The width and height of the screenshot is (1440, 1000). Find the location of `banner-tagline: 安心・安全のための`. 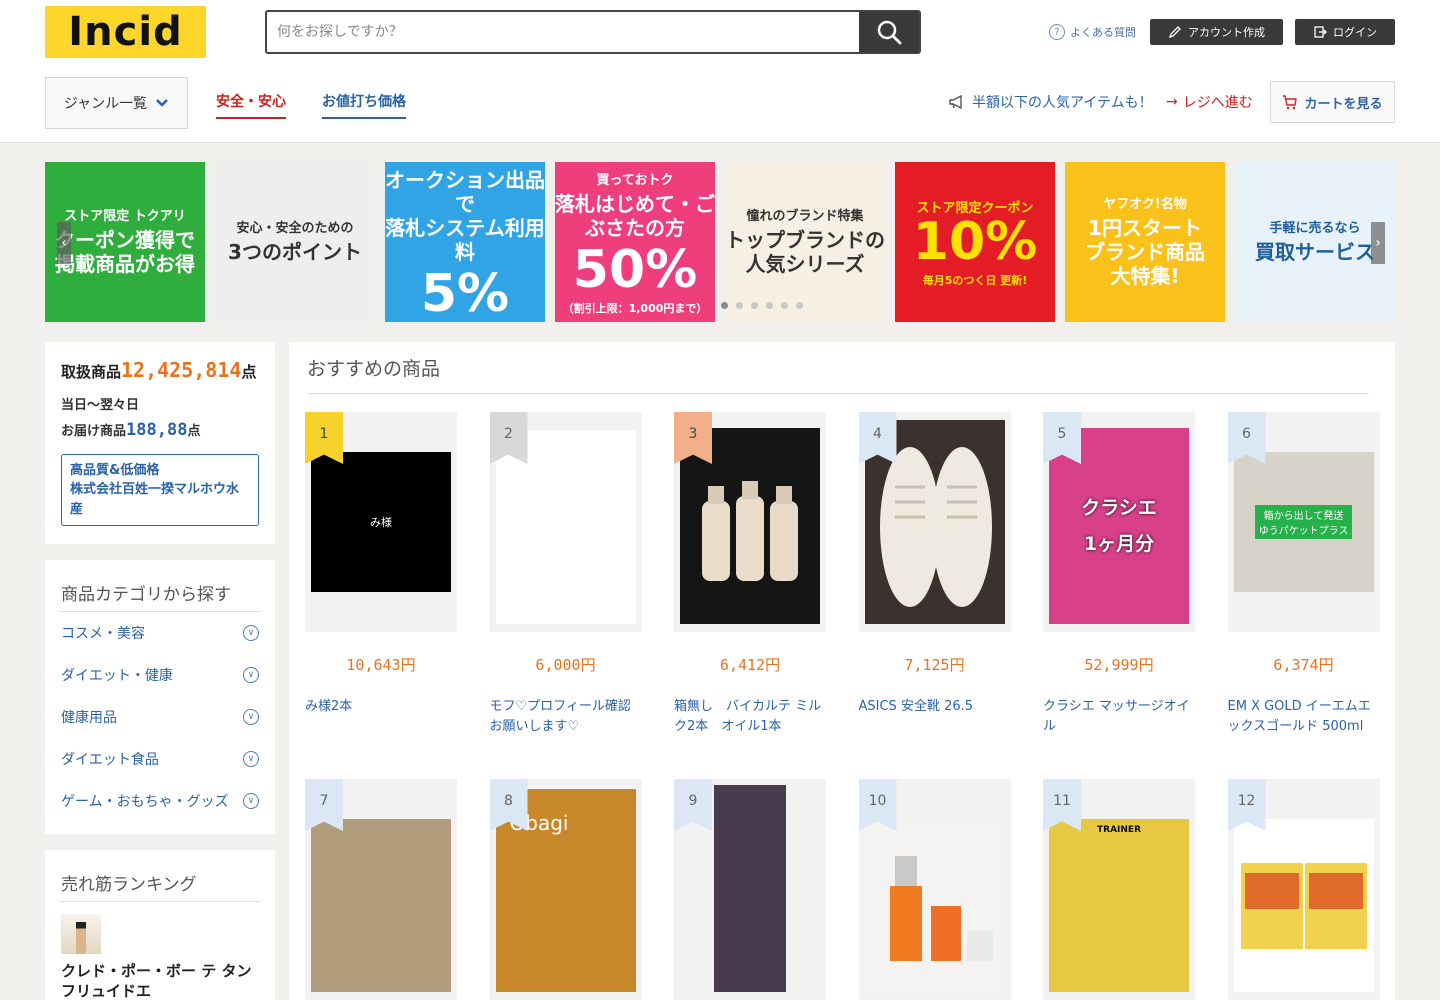

banner-tagline: 安心・安全のための is located at coordinates (295, 228).